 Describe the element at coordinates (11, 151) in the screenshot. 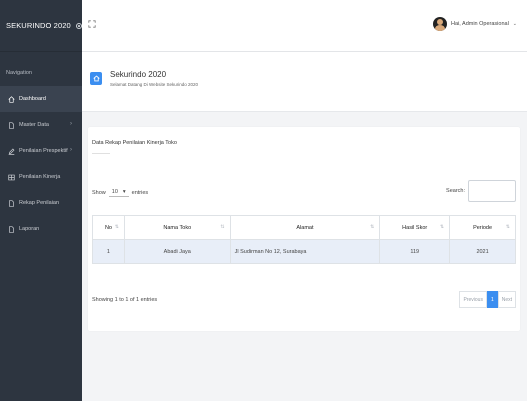

I see `edit-icon` at that location.